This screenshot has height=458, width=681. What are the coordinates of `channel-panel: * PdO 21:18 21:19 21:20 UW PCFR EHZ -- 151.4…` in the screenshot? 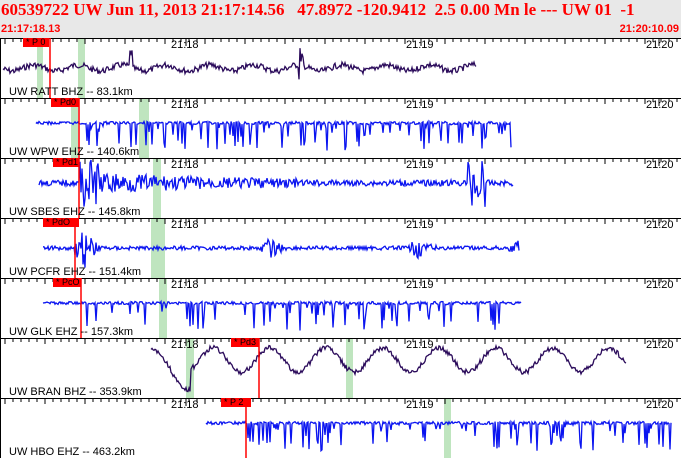 It's located at (340, 248).